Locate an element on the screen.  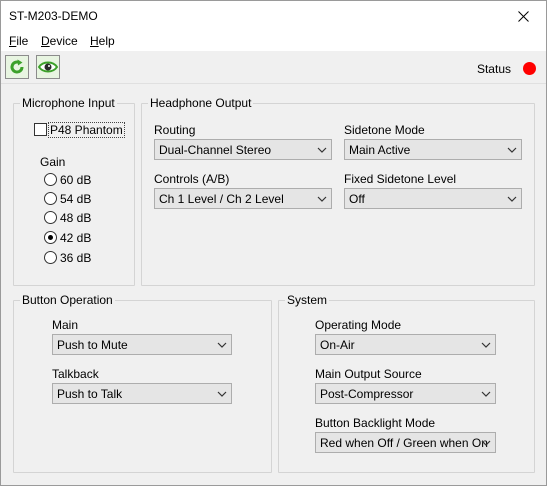
routing-value: Dual-Channel Stereo is located at coordinates (215, 150).